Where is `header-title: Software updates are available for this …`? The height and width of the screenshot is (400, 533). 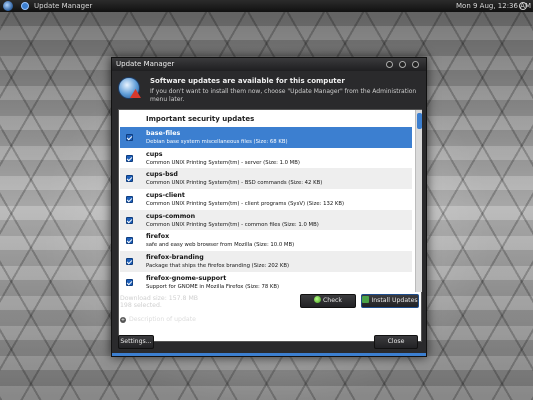 header-title: Software updates are available for this … is located at coordinates (247, 81).